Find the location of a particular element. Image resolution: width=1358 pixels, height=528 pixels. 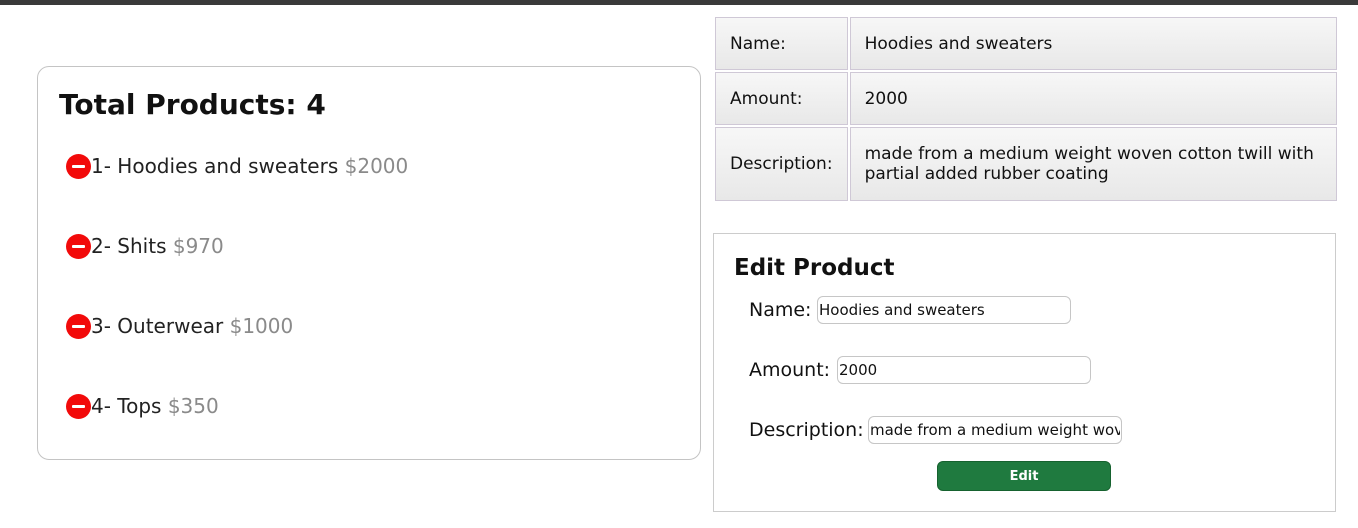

product-item-1: 1- Hoodies and sweaters $2000 is located at coordinates (237, 166).